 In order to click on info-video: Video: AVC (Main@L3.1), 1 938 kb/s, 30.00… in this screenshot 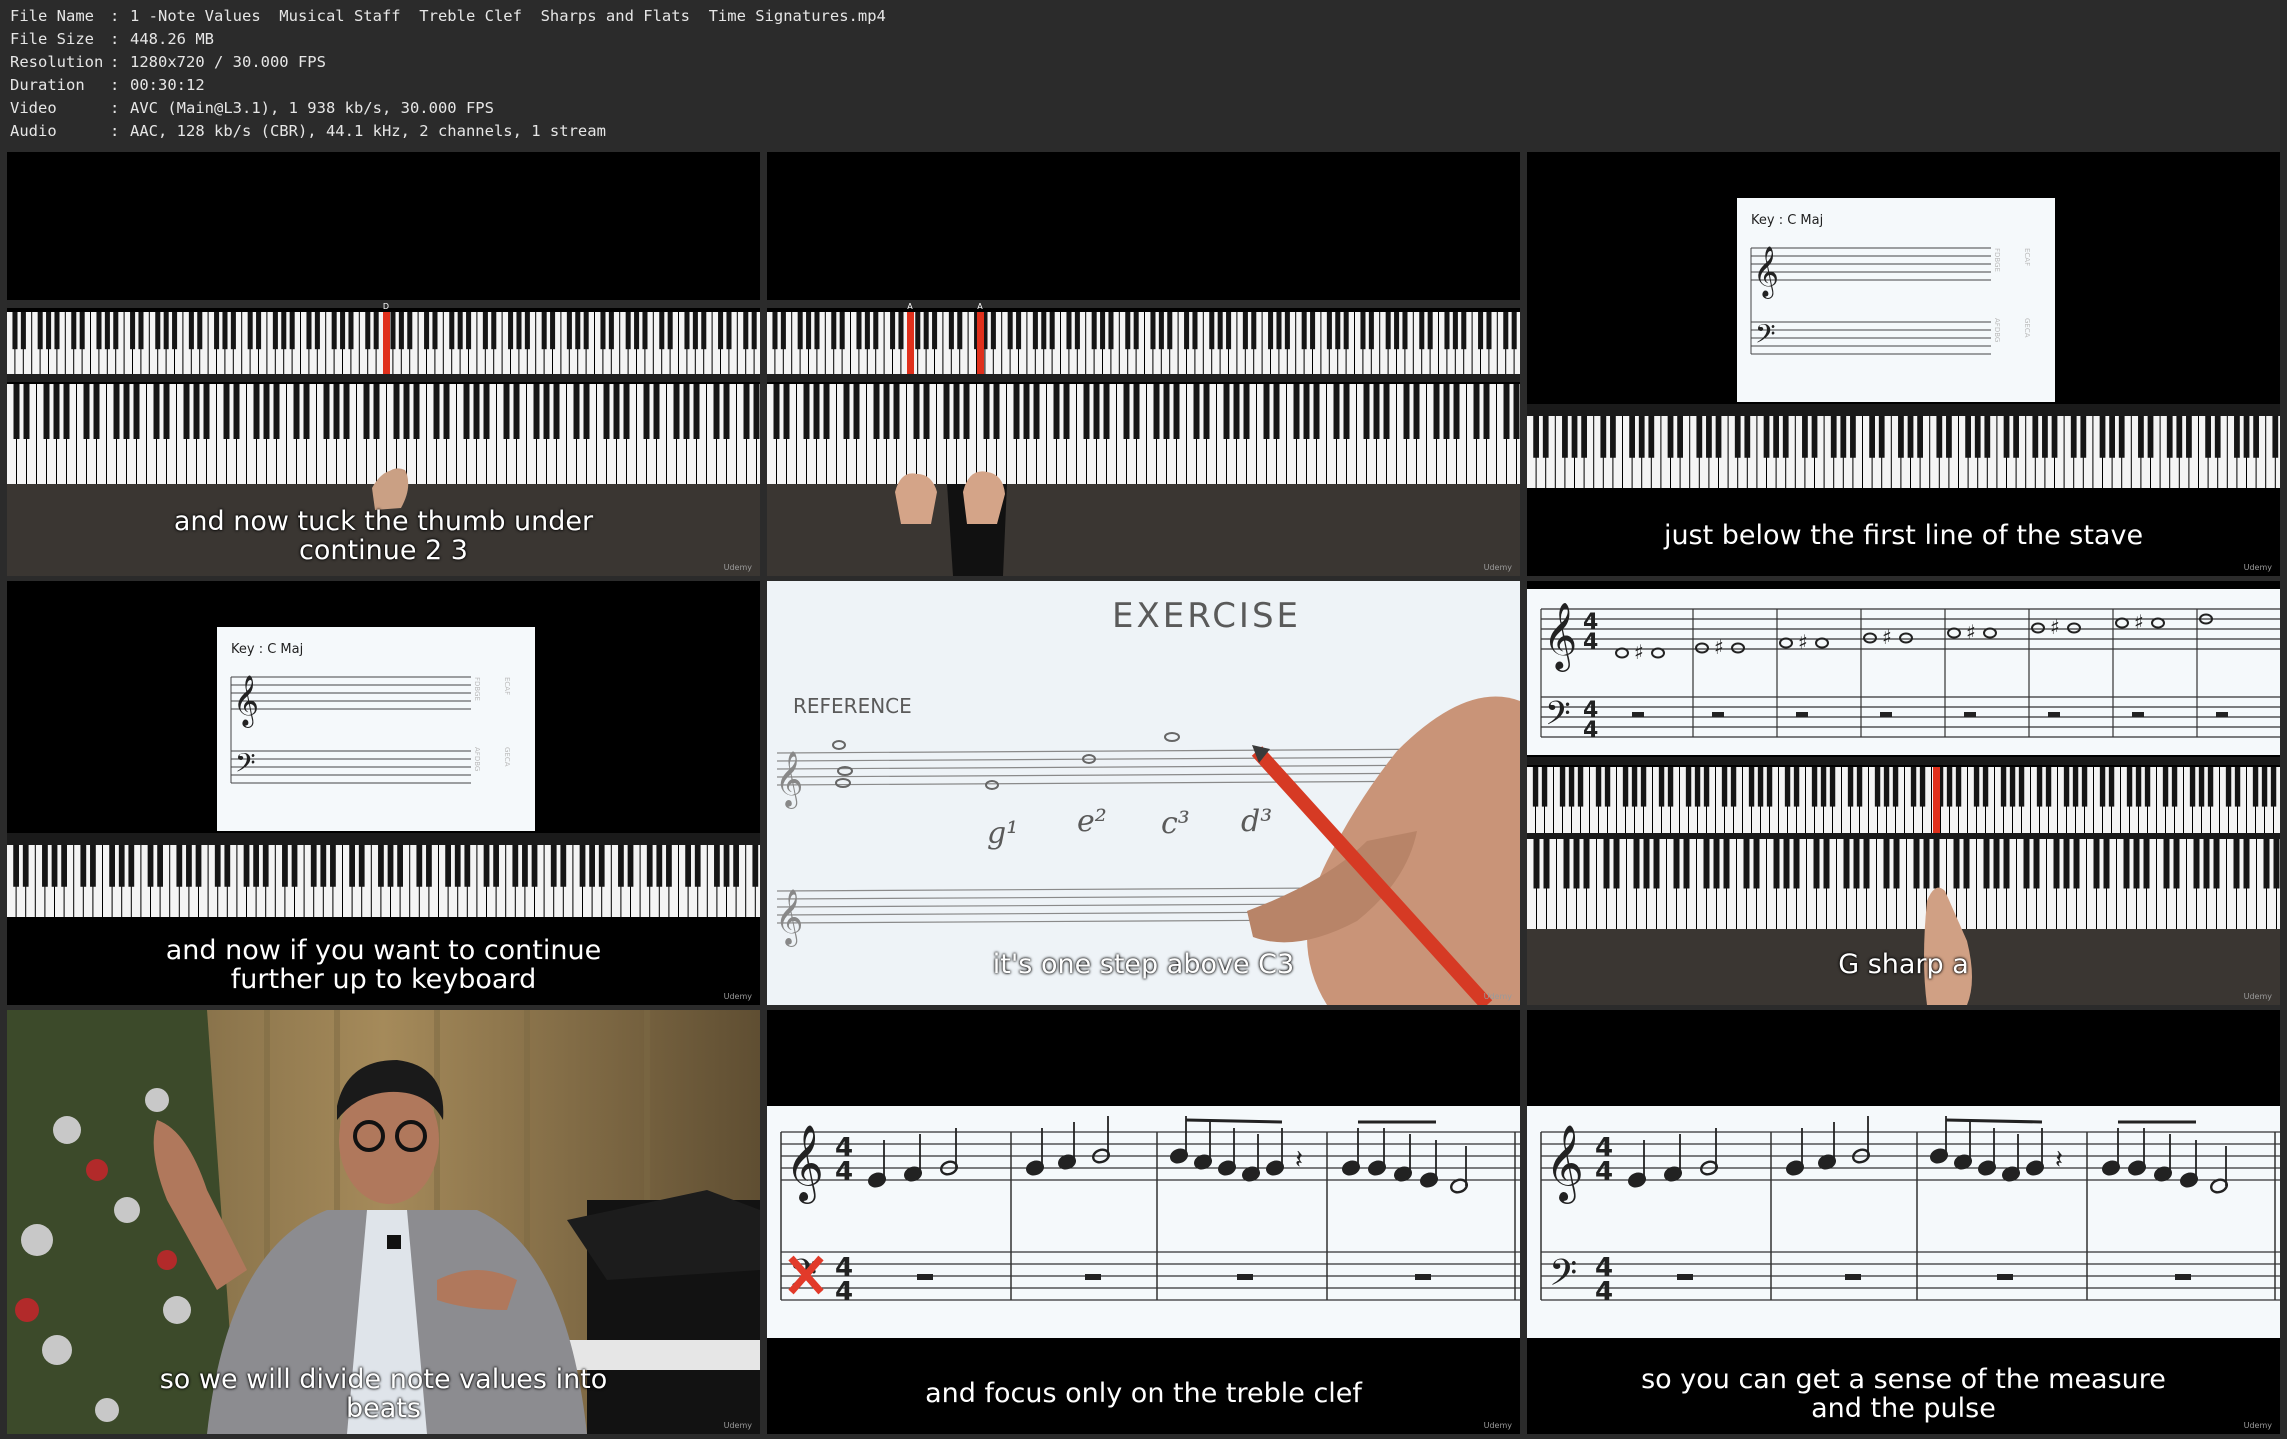, I will do `click(252, 108)`.